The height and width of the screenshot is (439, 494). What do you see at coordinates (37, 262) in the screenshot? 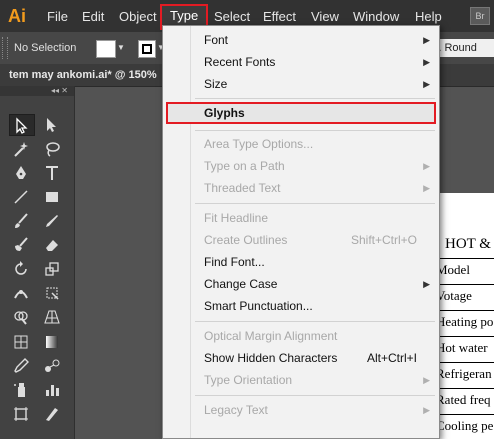
I see `tools-panel: ◂◂ ✕` at bounding box center [37, 262].